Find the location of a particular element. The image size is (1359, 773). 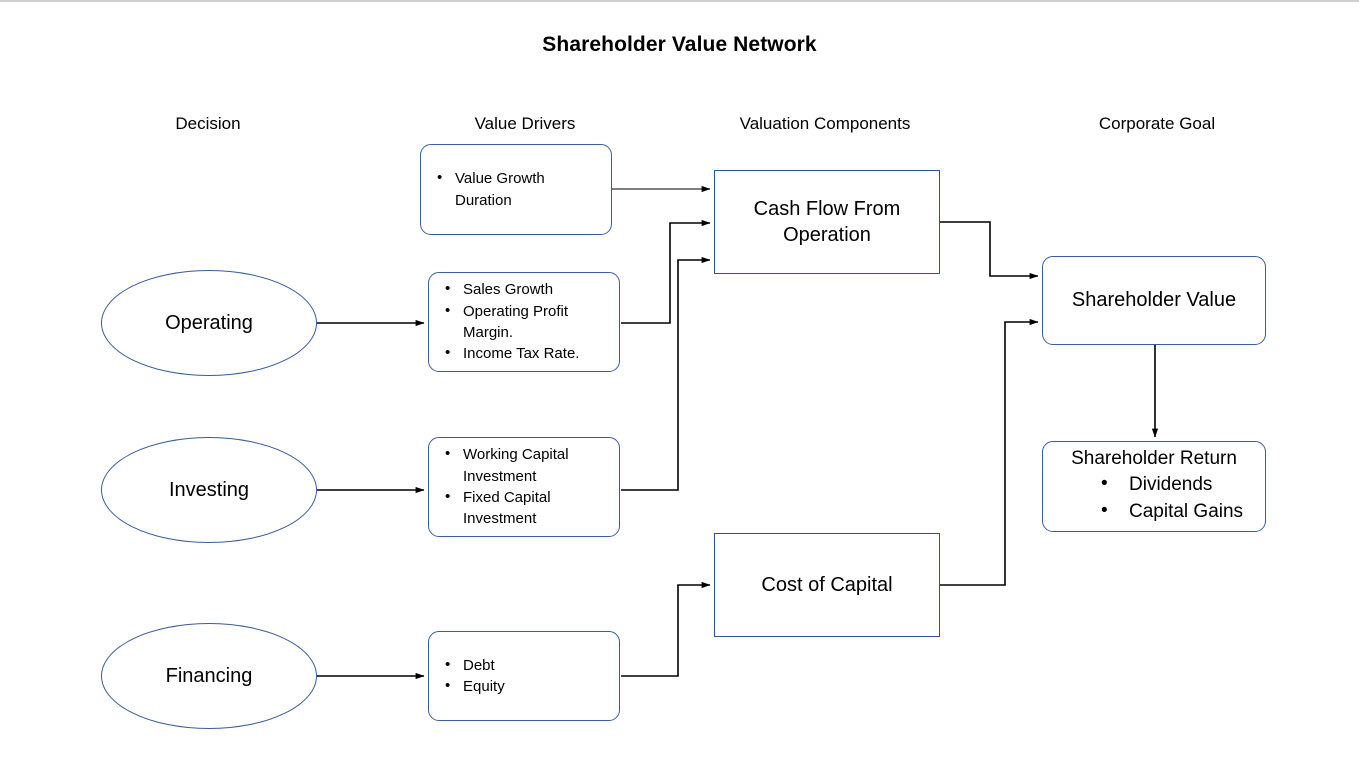

valuation-label-cost-of-capital: Cost of Capital is located at coordinates (827, 584).